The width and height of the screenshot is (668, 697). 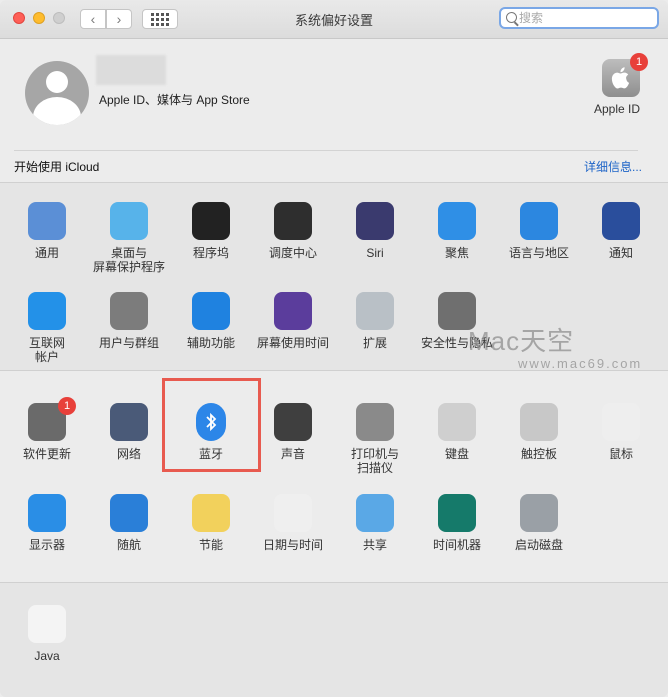 What do you see at coordinates (374, 343) in the screenshot?
I see `pref-pane-label: 扩展` at bounding box center [374, 343].